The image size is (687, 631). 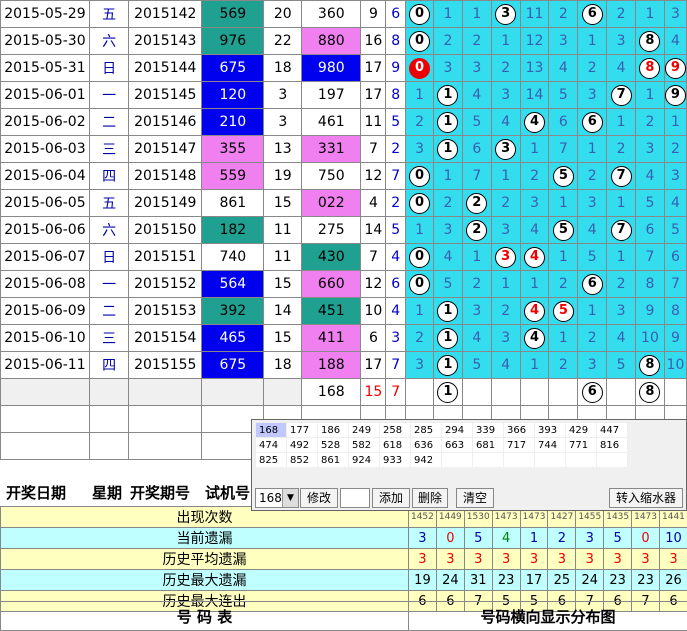 What do you see at coordinates (430, 498) in the screenshot?
I see `delete-button: 删除` at bounding box center [430, 498].